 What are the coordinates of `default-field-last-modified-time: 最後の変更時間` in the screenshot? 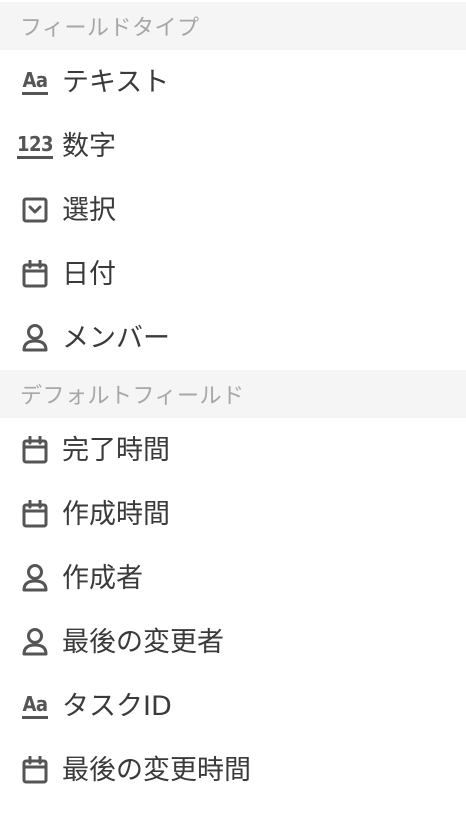 It's located at (233, 770).